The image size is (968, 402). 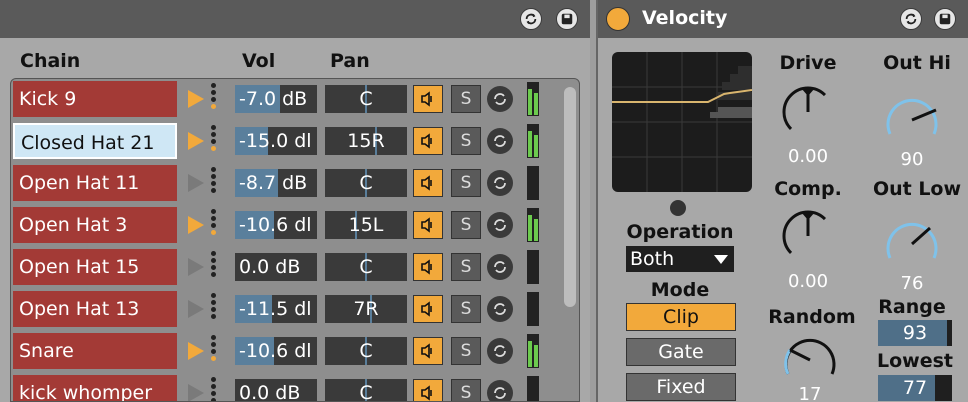 I want to click on chain-volume-field: -15.0 dl, so click(x=276, y=141).